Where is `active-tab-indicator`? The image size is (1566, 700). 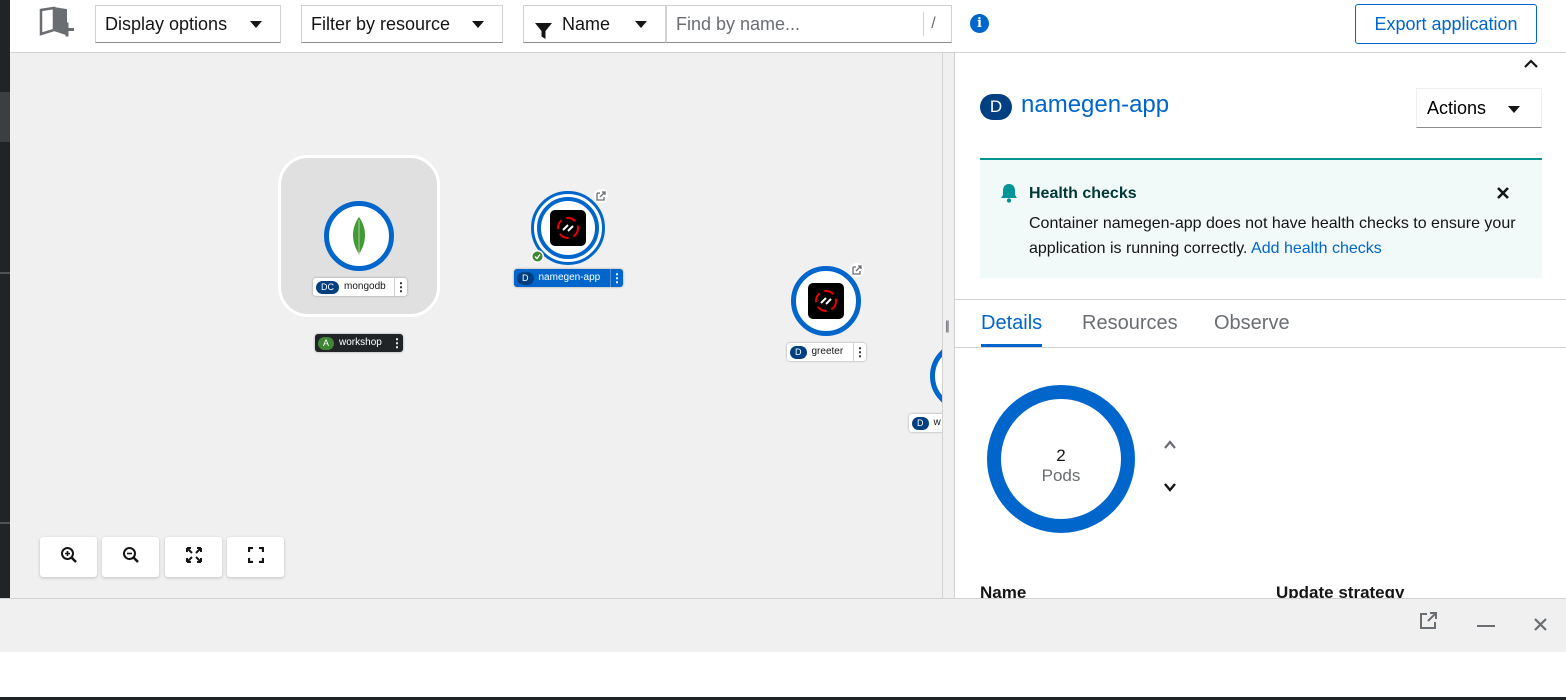
active-tab-indicator is located at coordinates (1011, 345).